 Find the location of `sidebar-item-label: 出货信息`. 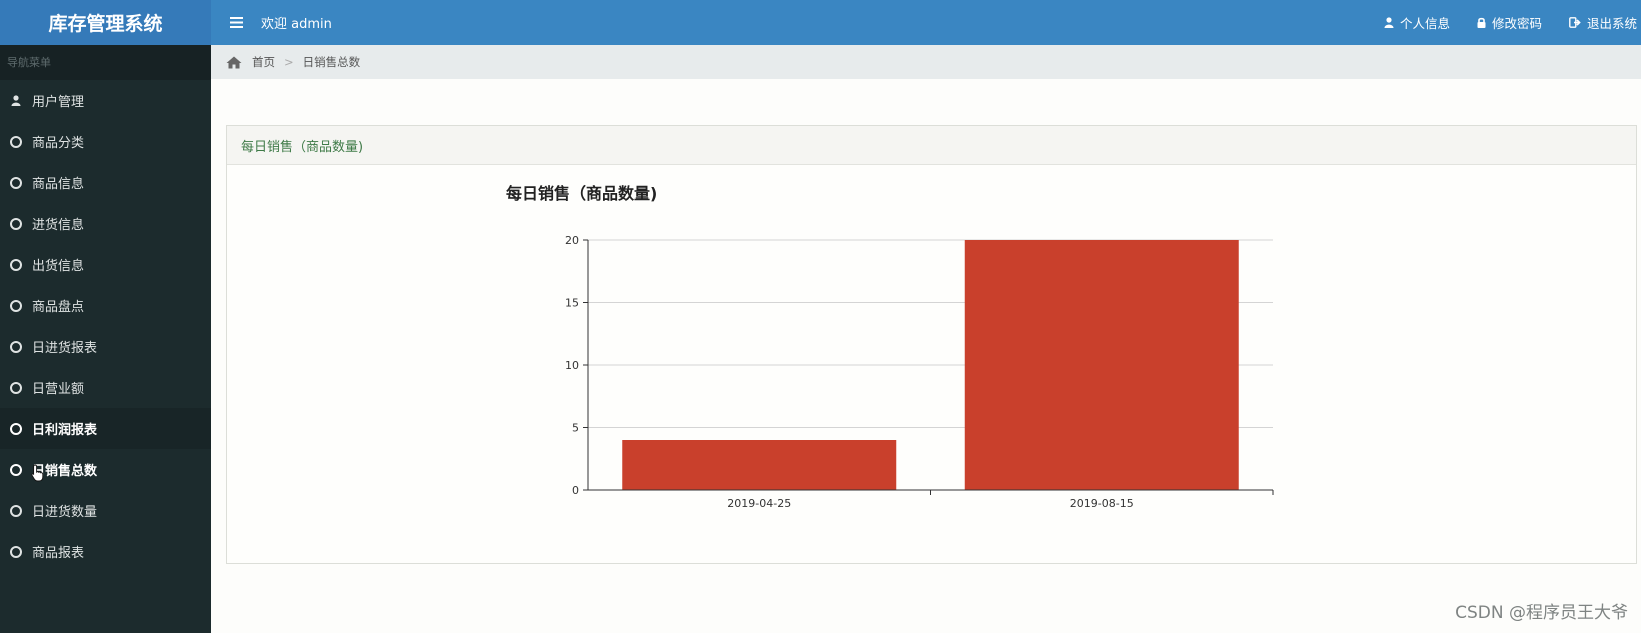

sidebar-item-label: 出货信息 is located at coordinates (58, 266).